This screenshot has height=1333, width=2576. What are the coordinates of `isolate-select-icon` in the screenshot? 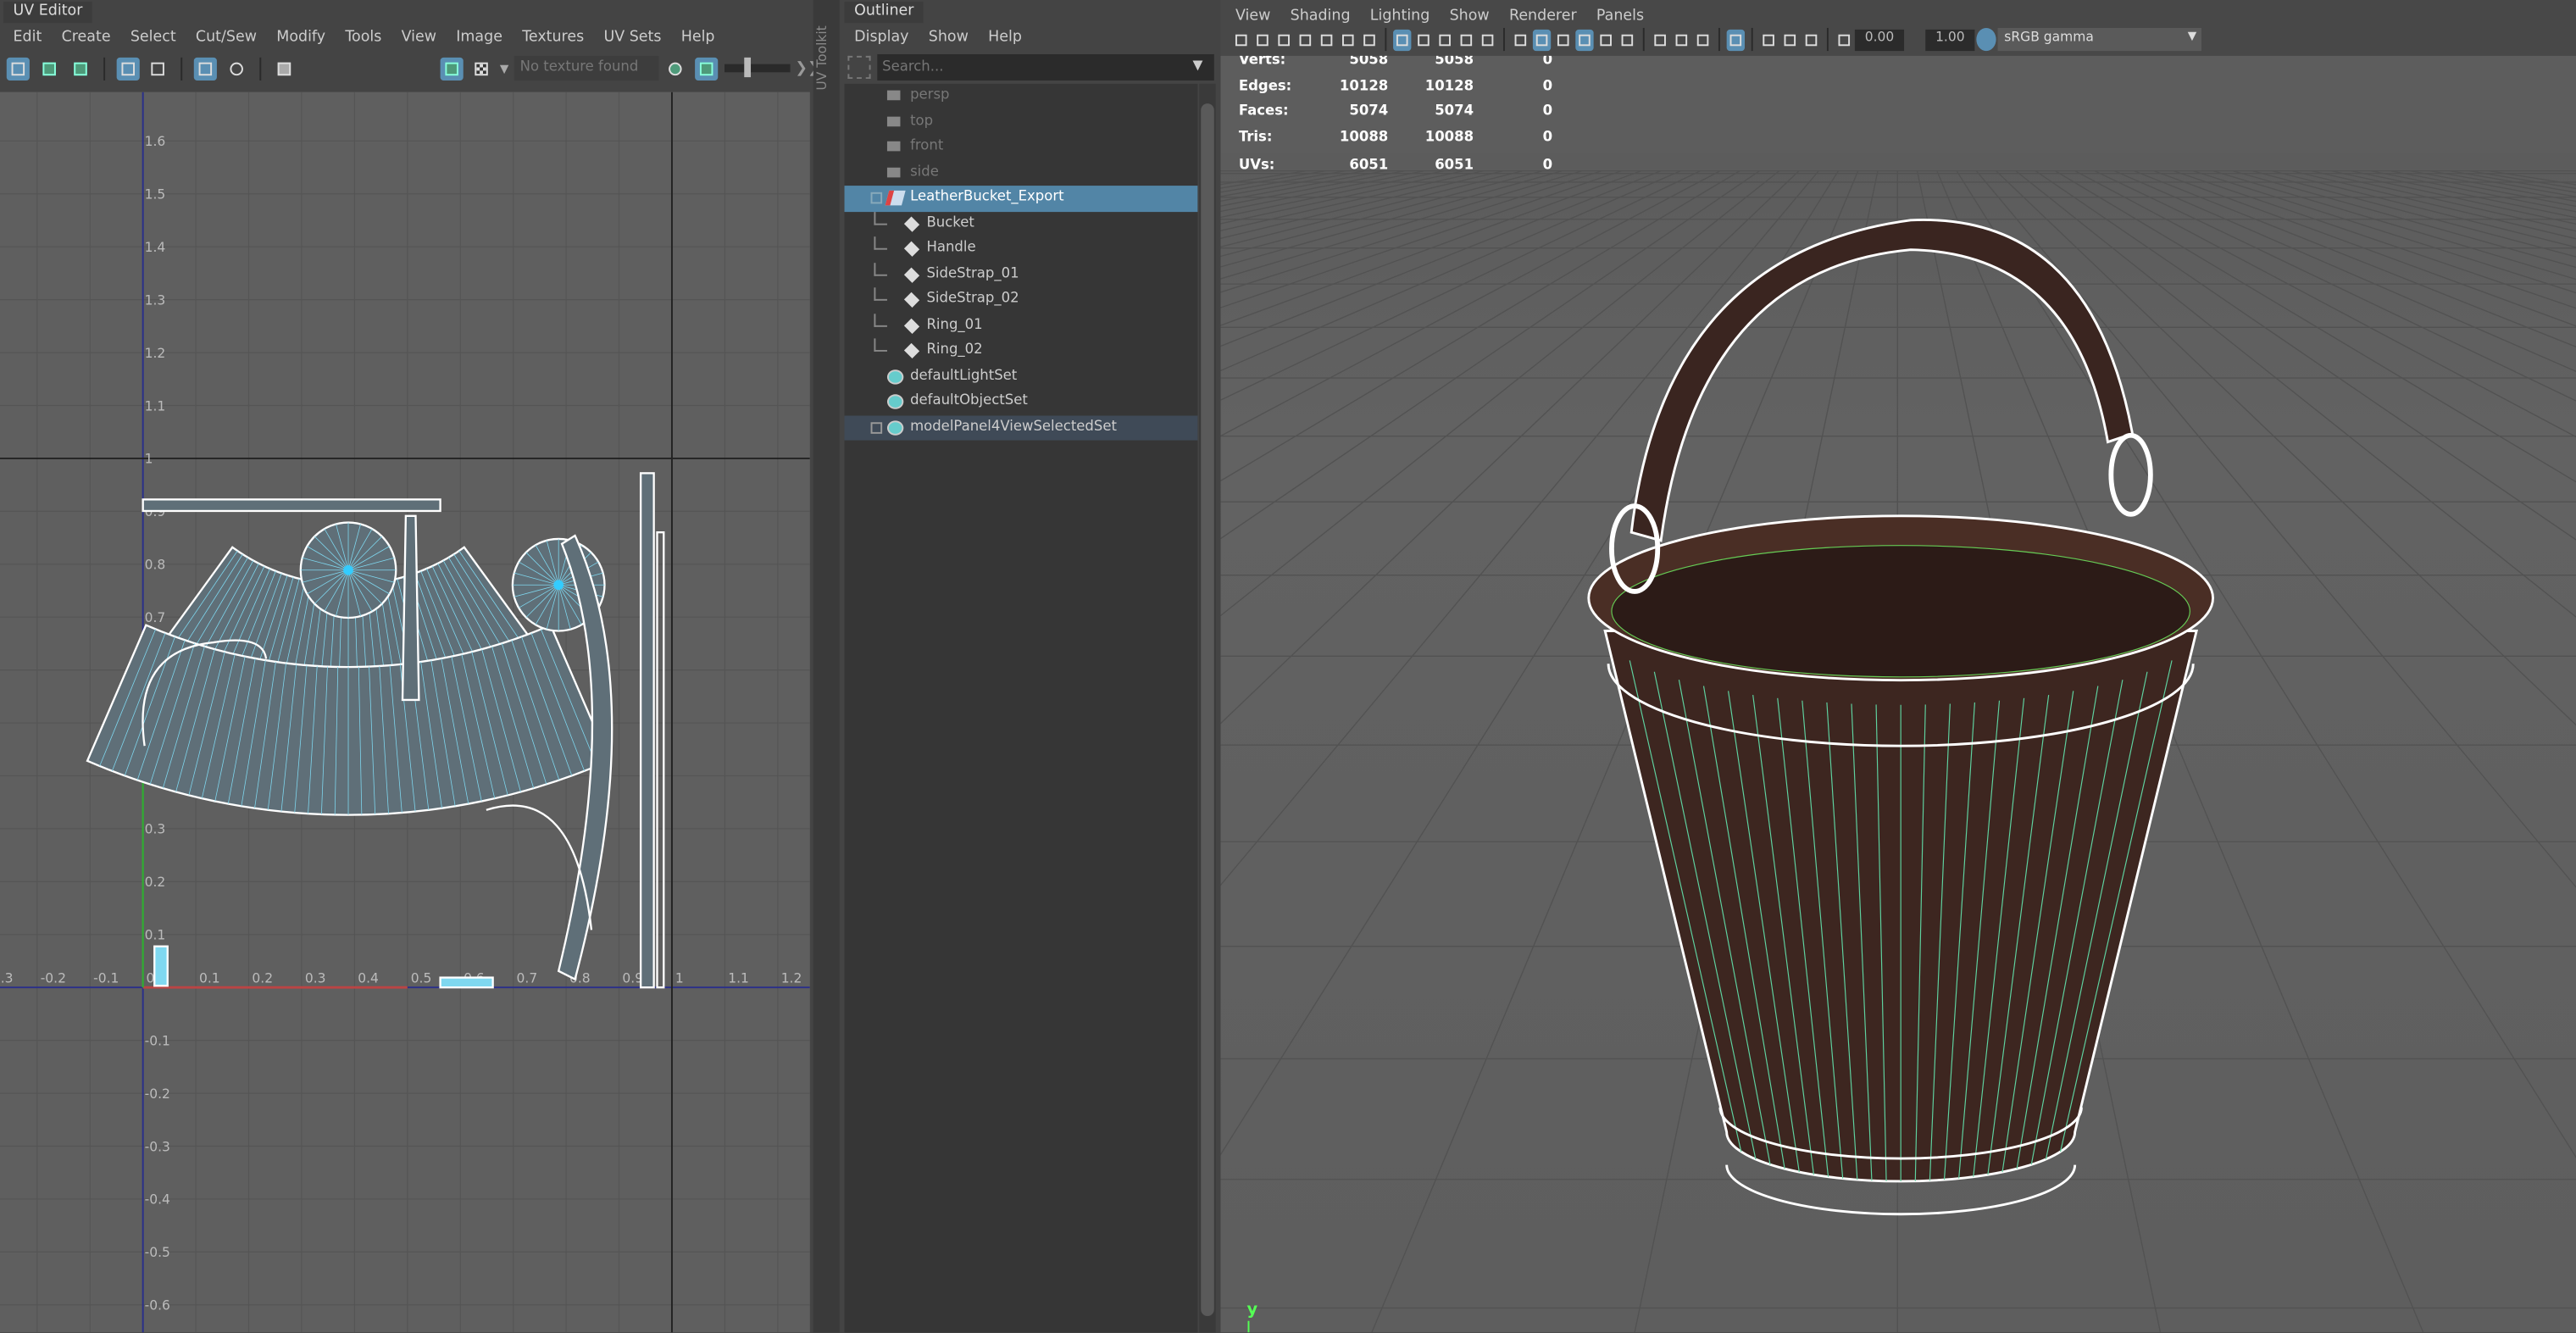 It's located at (1735, 39).